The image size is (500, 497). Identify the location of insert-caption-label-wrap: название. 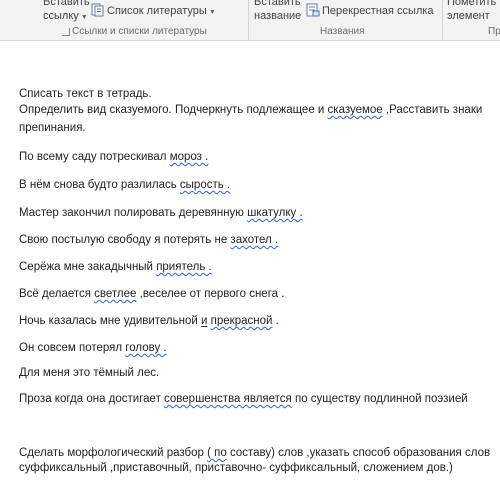
(277, 16).